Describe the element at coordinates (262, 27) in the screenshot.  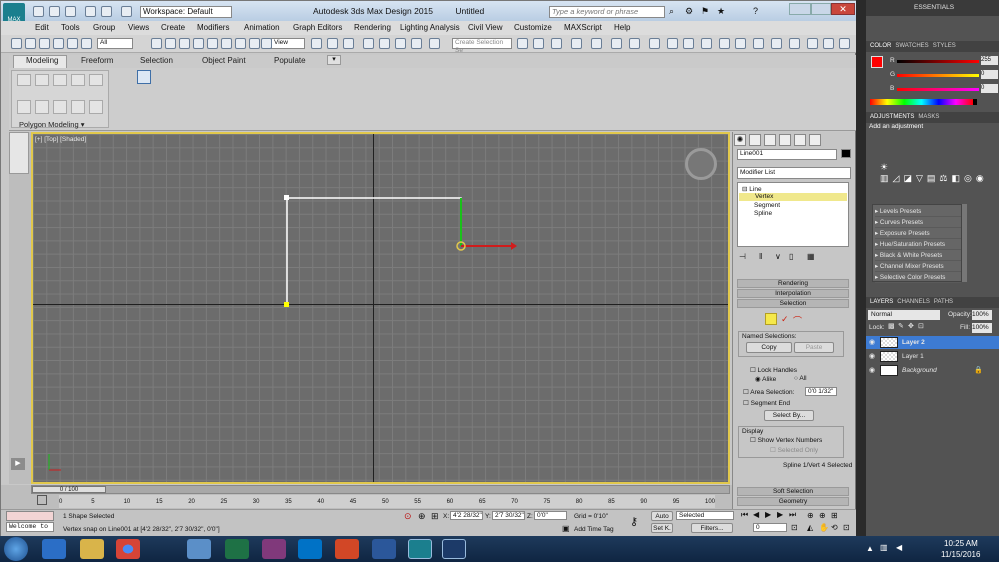
I see `menu-animation: Animation` at that location.